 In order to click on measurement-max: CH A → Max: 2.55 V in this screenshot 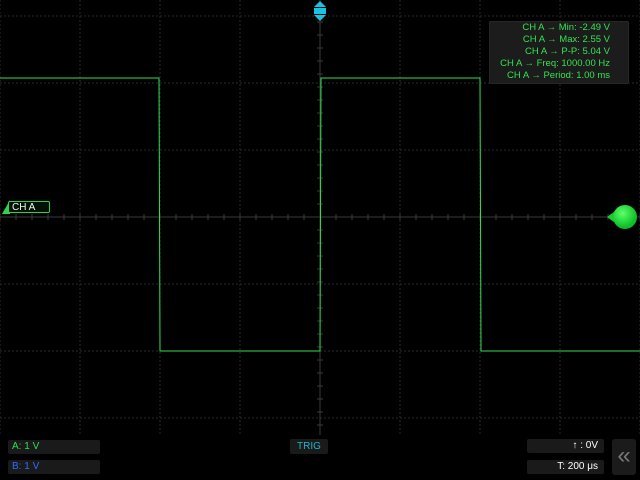, I will do `click(566, 39)`.